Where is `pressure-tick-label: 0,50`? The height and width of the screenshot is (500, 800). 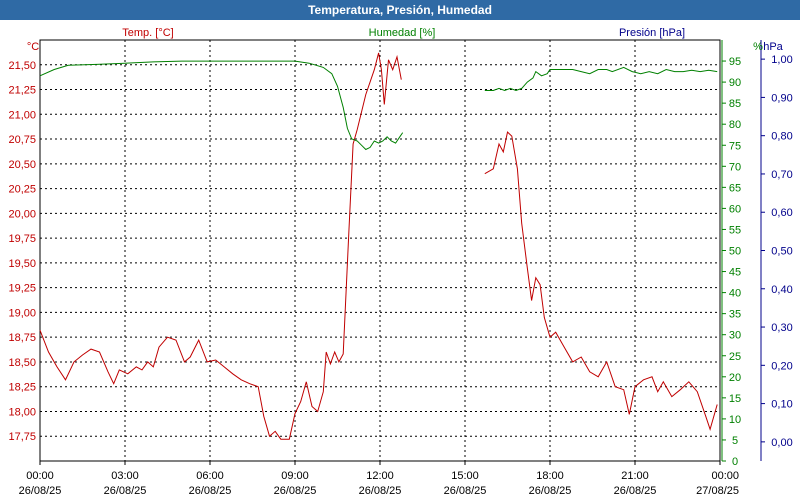
pressure-tick-label: 0,50 is located at coordinates (781, 252).